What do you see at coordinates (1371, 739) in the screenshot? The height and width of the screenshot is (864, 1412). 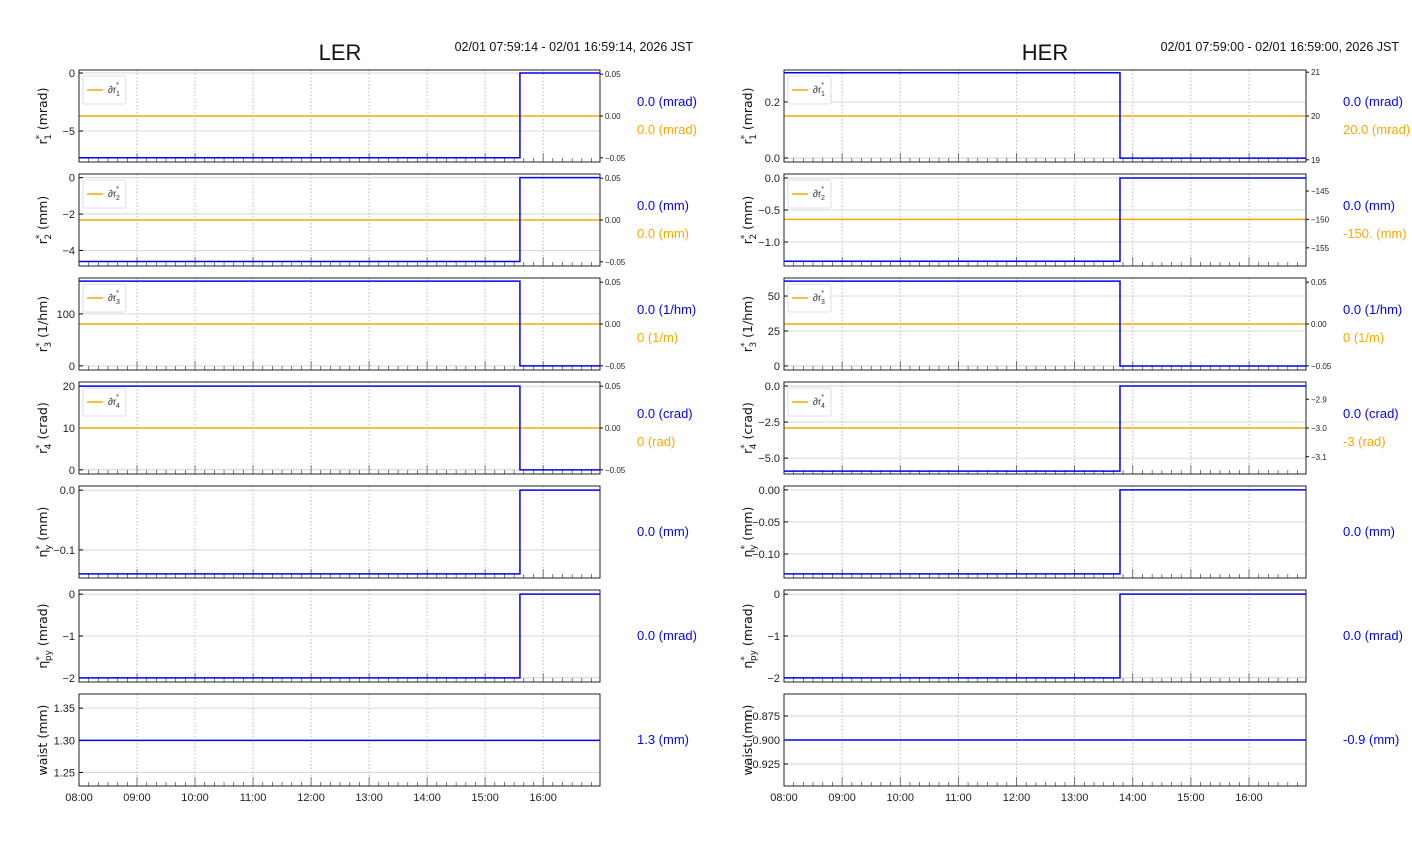 I see `current-value-blue: -0.9 (mm)` at bounding box center [1371, 739].